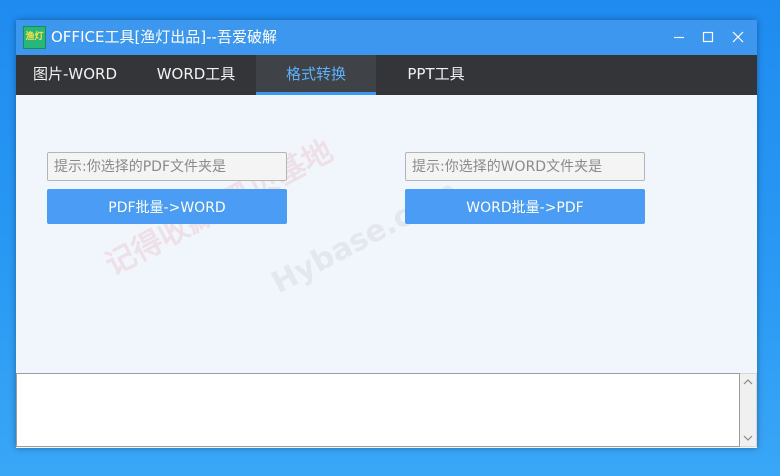 This screenshot has height=476, width=780. Describe the element at coordinates (378, 410) in the screenshot. I see `log-textarea` at that location.